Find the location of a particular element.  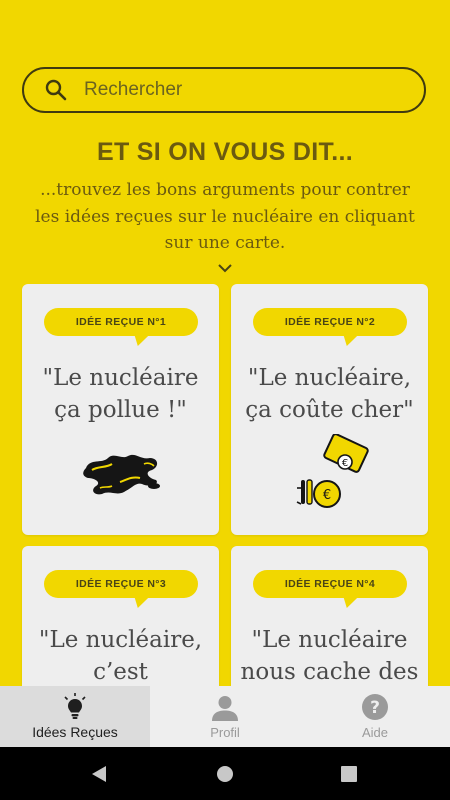

search-bar is located at coordinates (224, 90).